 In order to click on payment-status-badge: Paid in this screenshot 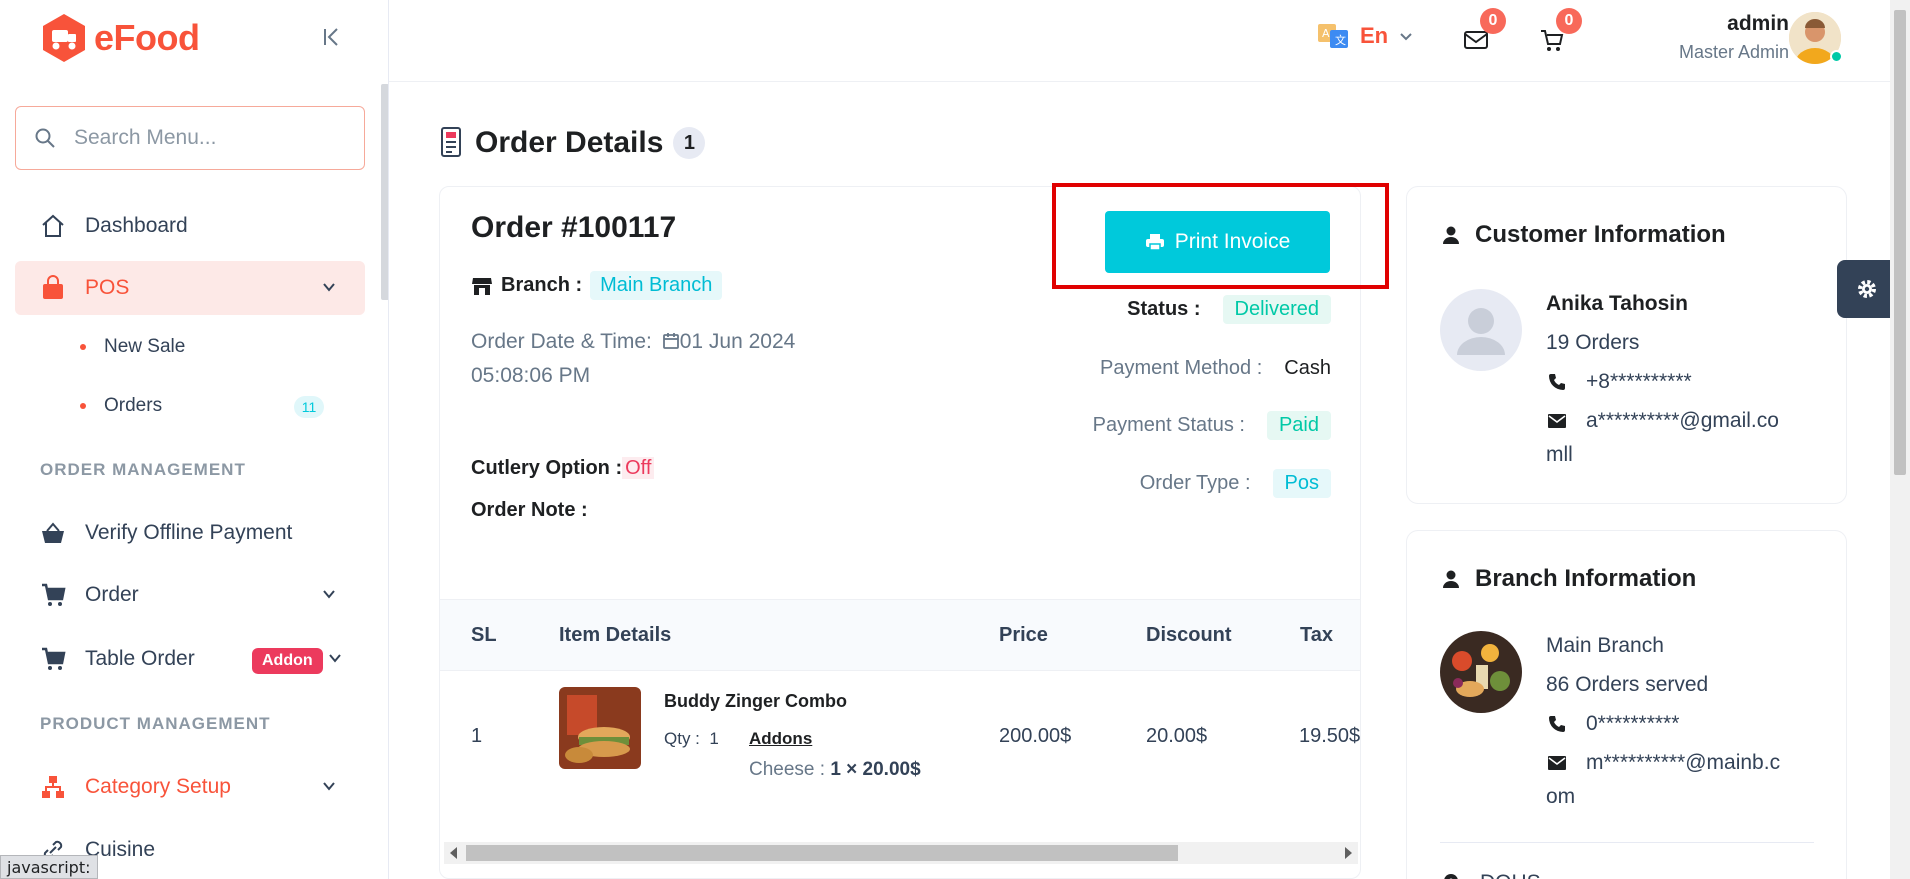, I will do `click(1298, 425)`.